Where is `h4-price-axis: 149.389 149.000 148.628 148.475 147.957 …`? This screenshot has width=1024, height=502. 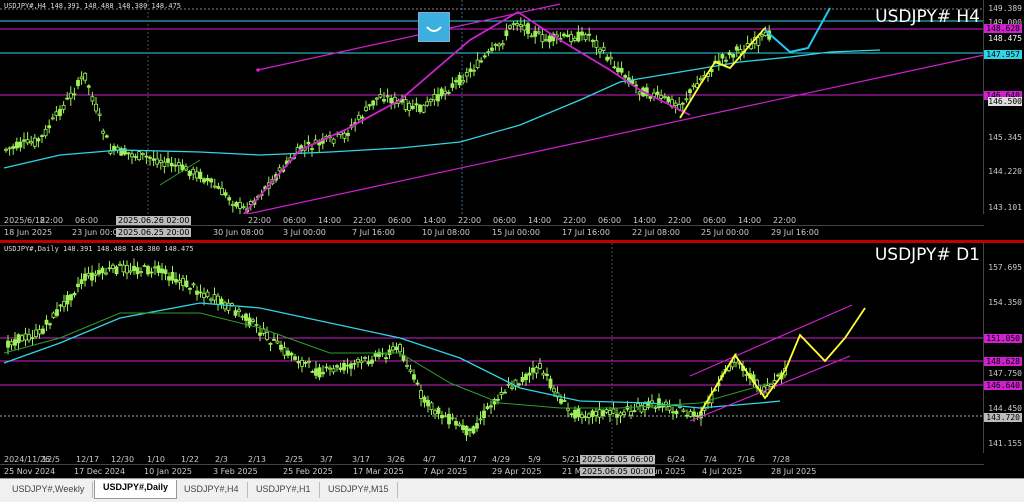 h4-price-axis: 149.389 149.000 148.628 148.475 147.957 … is located at coordinates (1003, 120).